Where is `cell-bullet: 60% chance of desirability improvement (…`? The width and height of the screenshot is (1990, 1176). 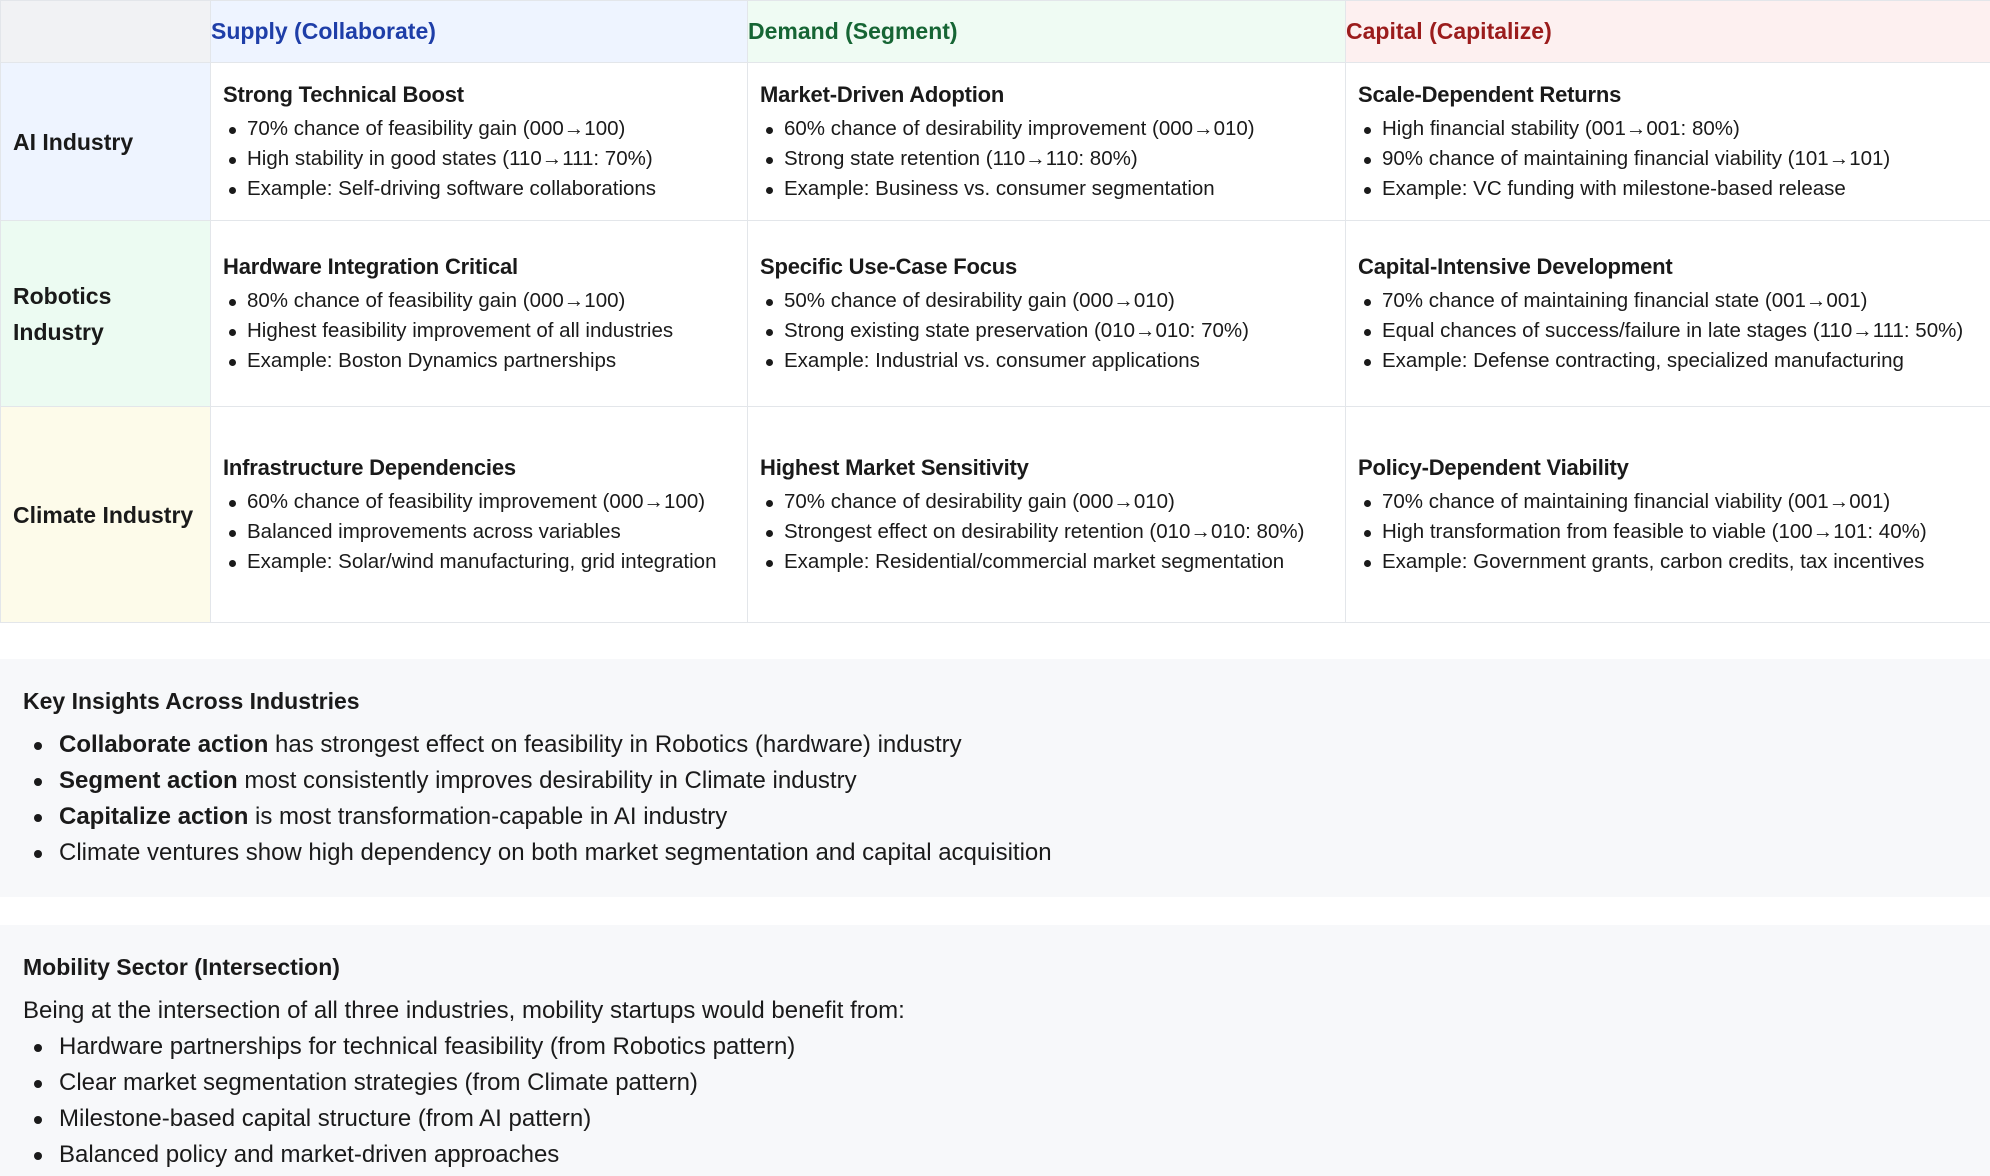
cell-bullet: 60% chance of desirability improvement (… is located at coordinates (1046, 129).